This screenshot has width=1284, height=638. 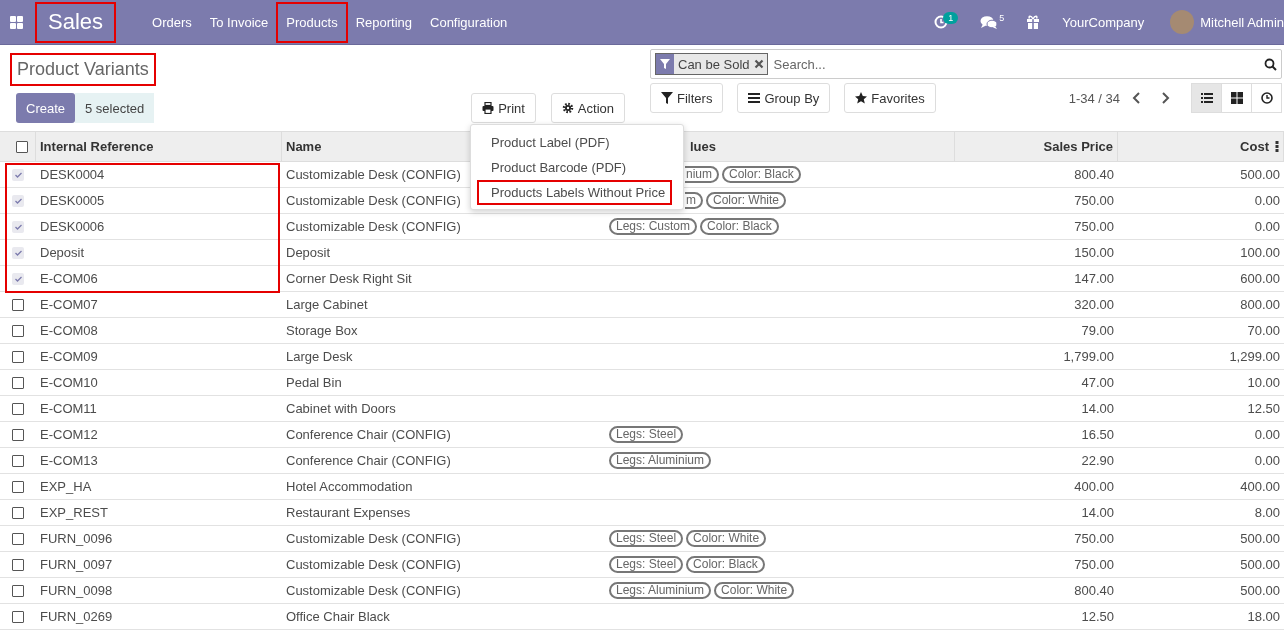 I want to click on dropdown-item: Products Labels Without Price, so click(x=574, y=192).